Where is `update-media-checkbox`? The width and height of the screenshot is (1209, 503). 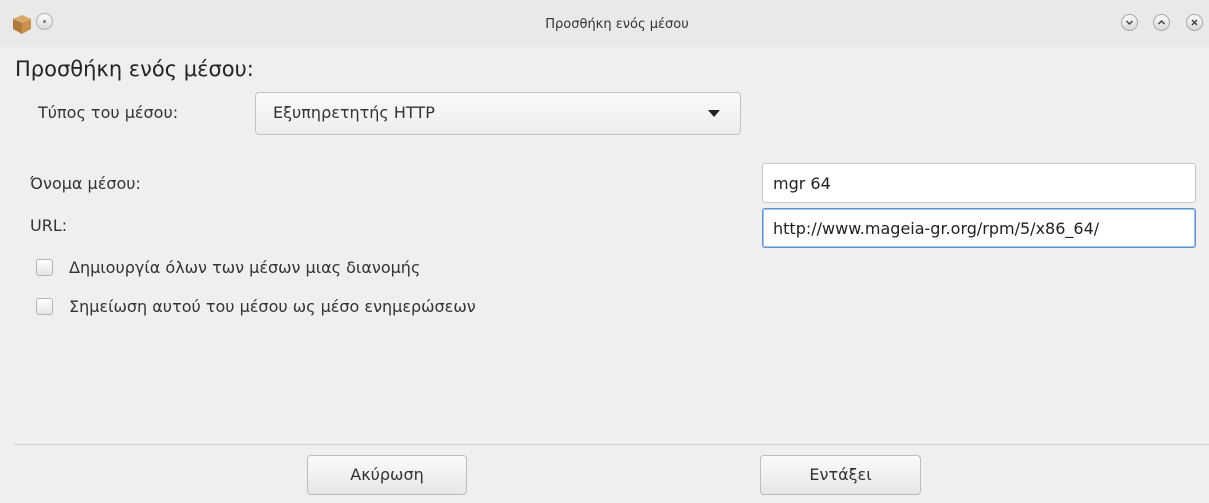 update-media-checkbox is located at coordinates (44, 306).